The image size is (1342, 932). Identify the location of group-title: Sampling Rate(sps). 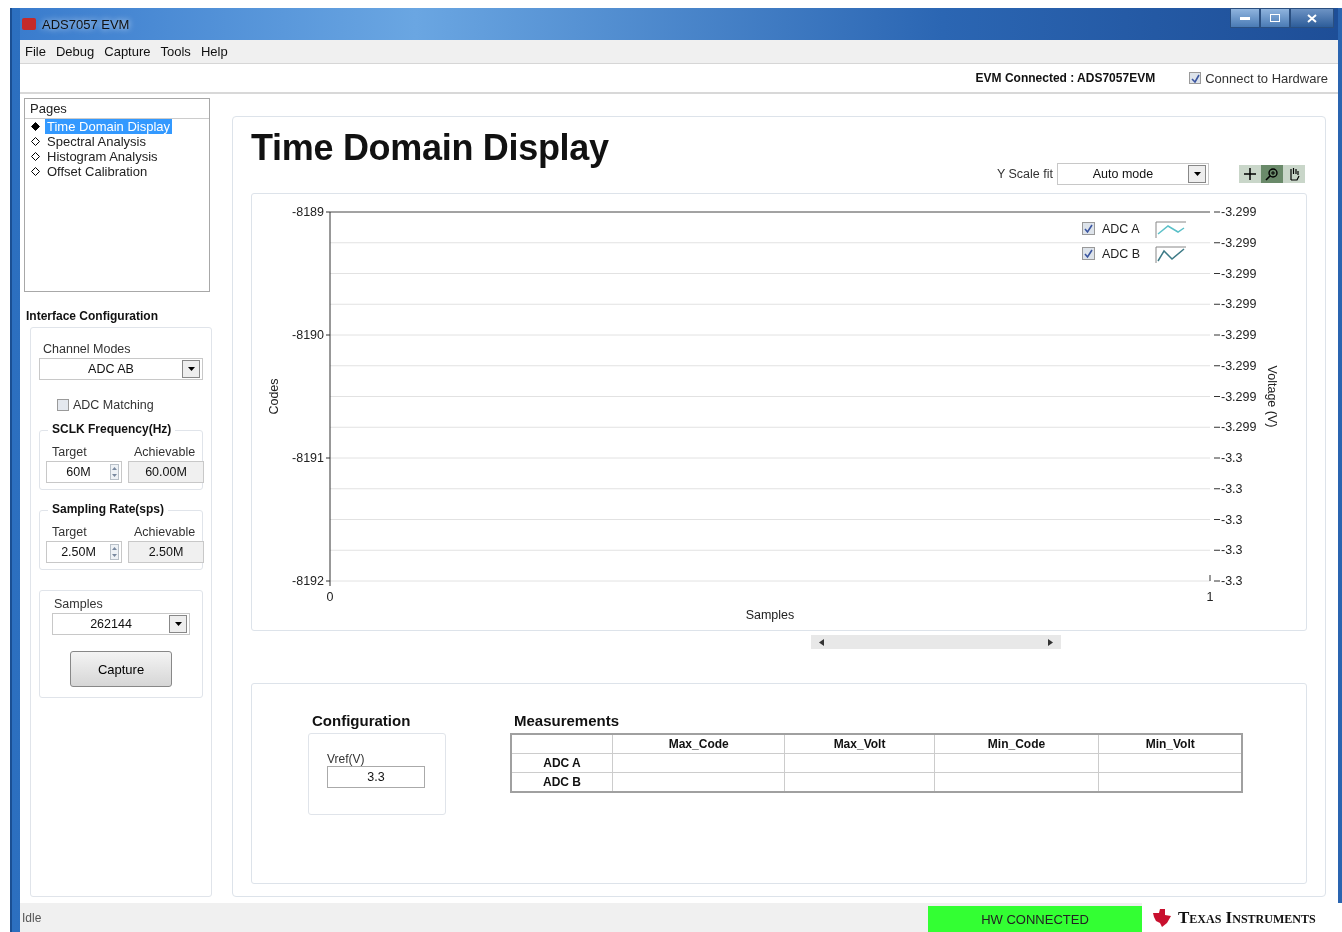
(108, 509).